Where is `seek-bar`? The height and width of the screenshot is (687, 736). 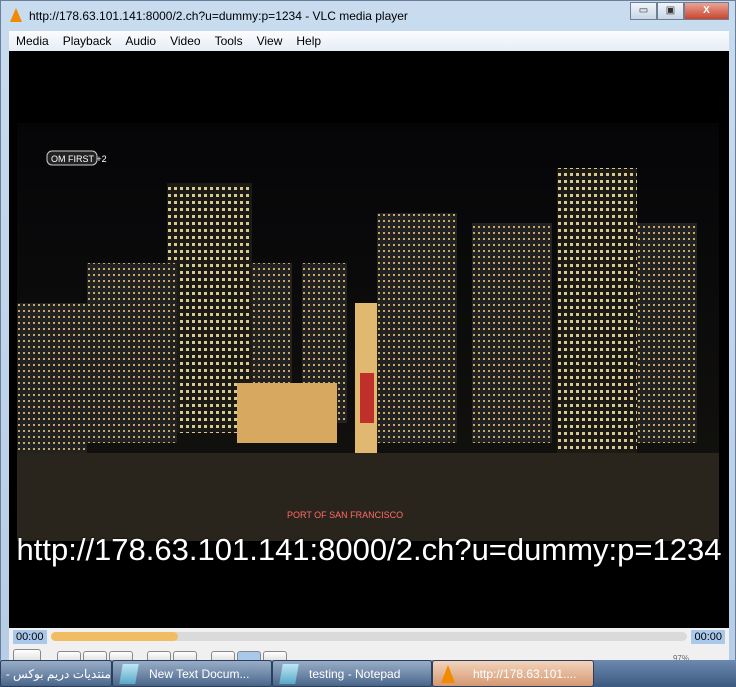 seek-bar is located at coordinates (369, 636).